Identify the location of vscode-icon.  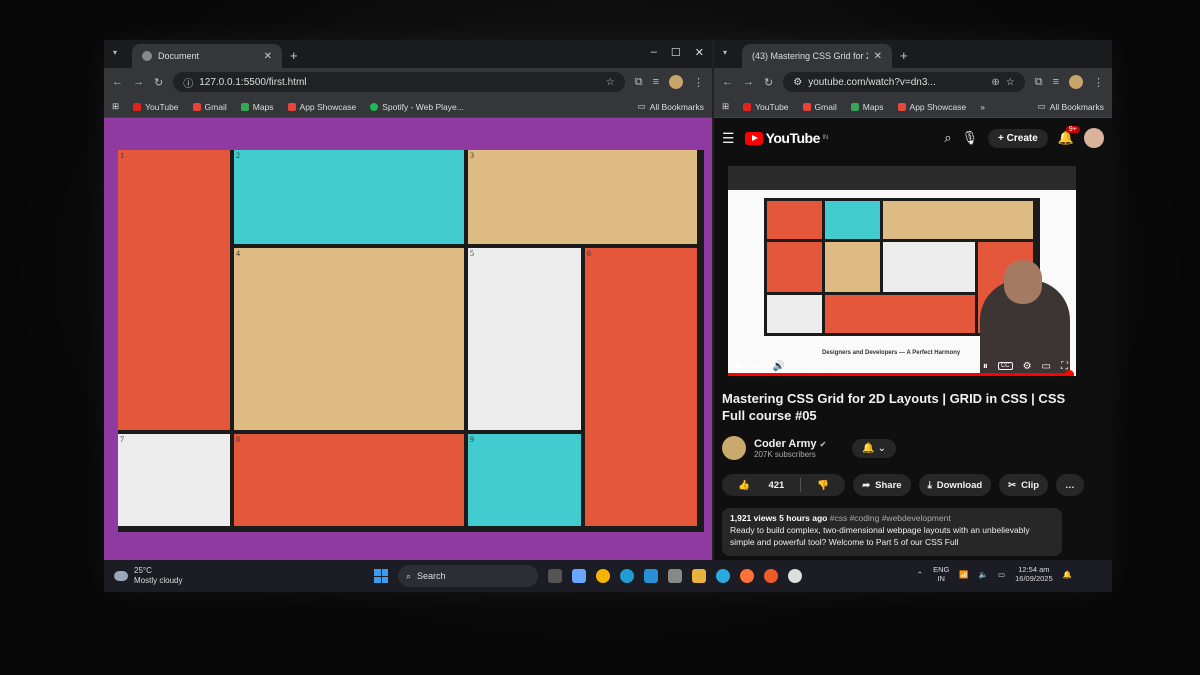
(651, 576).